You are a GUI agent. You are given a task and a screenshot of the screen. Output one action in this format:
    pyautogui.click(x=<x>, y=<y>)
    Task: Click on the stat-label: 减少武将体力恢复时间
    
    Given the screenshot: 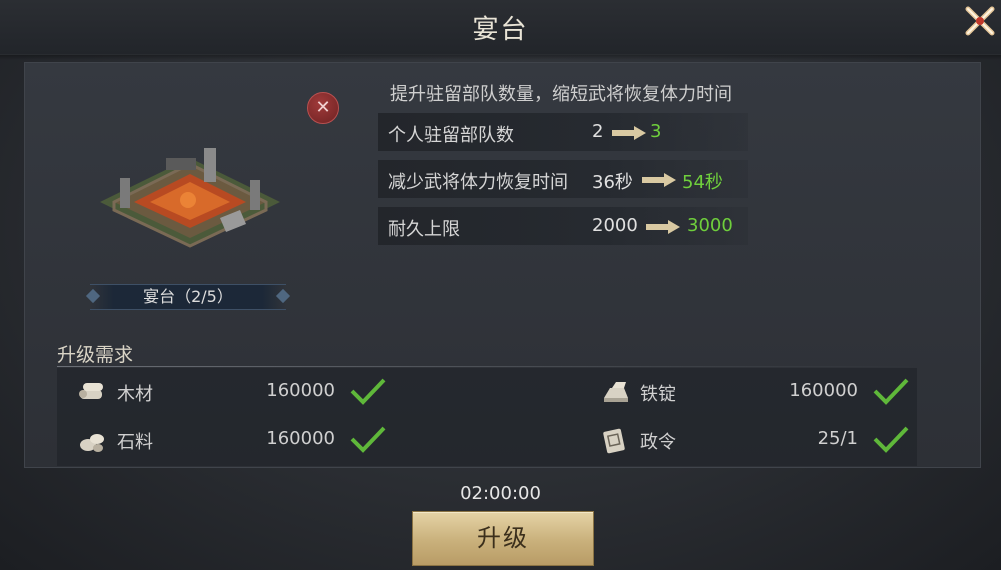 What is the action you would take?
    pyautogui.click(x=478, y=182)
    